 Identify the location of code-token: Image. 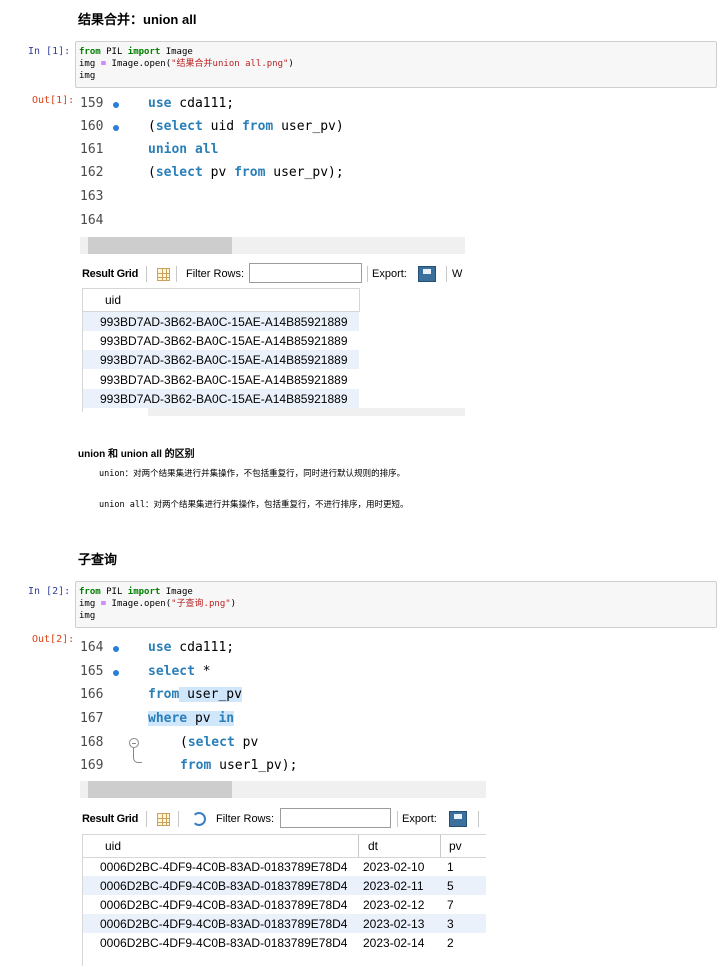
(176, 52).